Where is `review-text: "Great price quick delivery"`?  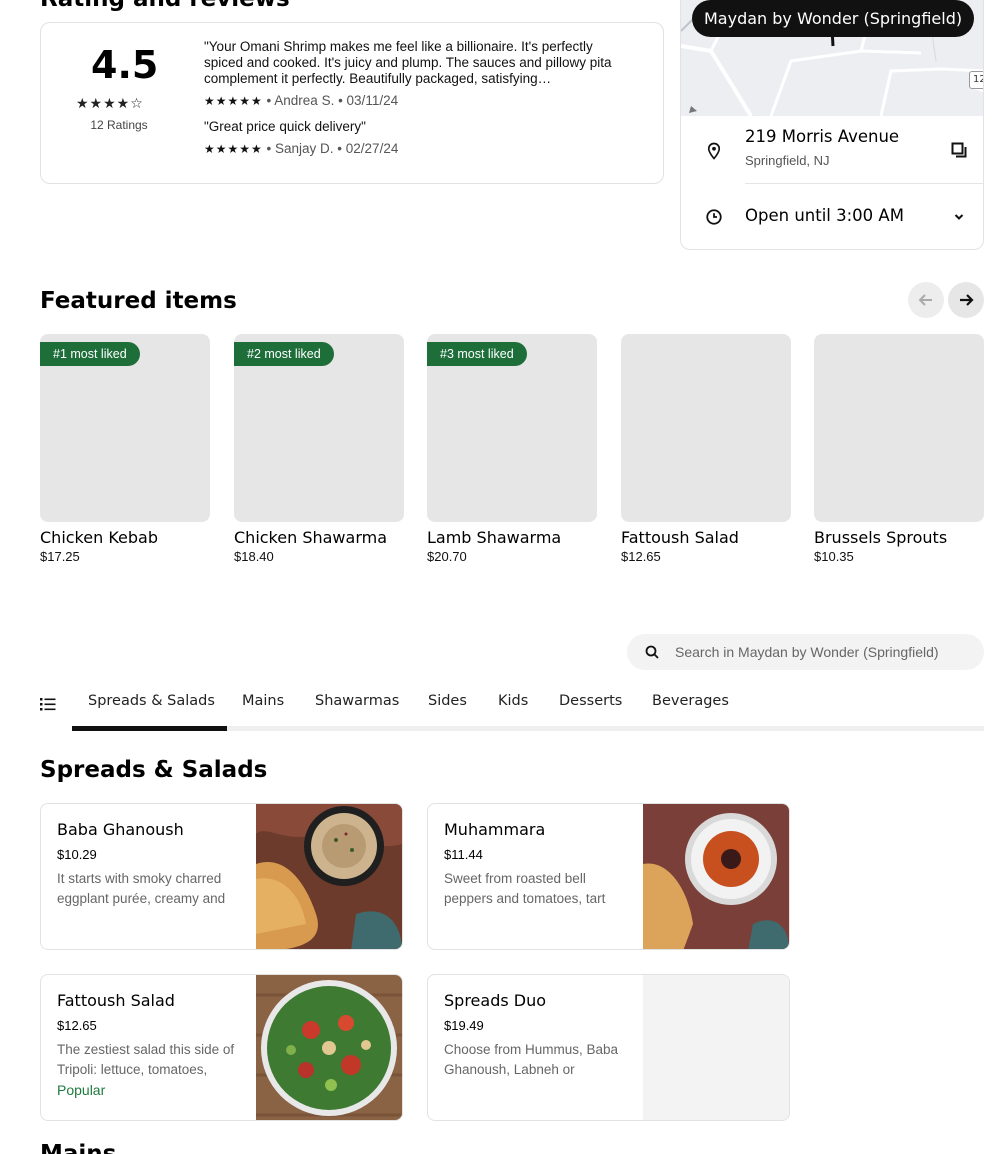 review-text: "Great price quick delivery" is located at coordinates (285, 126).